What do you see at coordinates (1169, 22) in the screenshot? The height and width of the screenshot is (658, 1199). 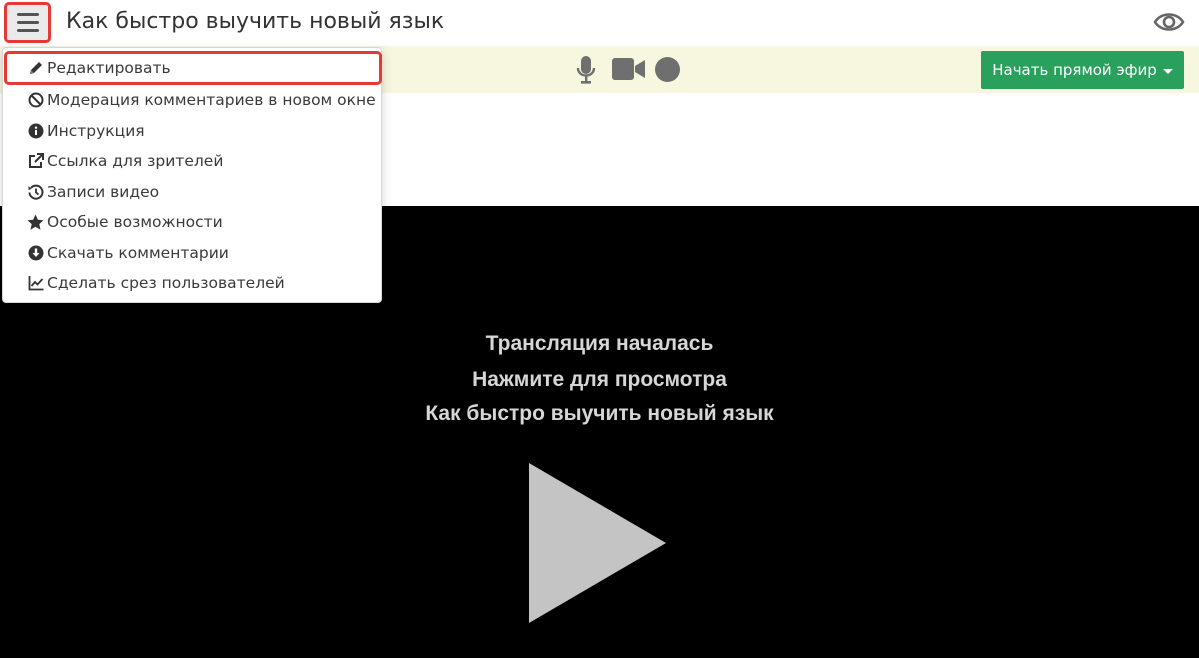 I see `eye-icon` at bounding box center [1169, 22].